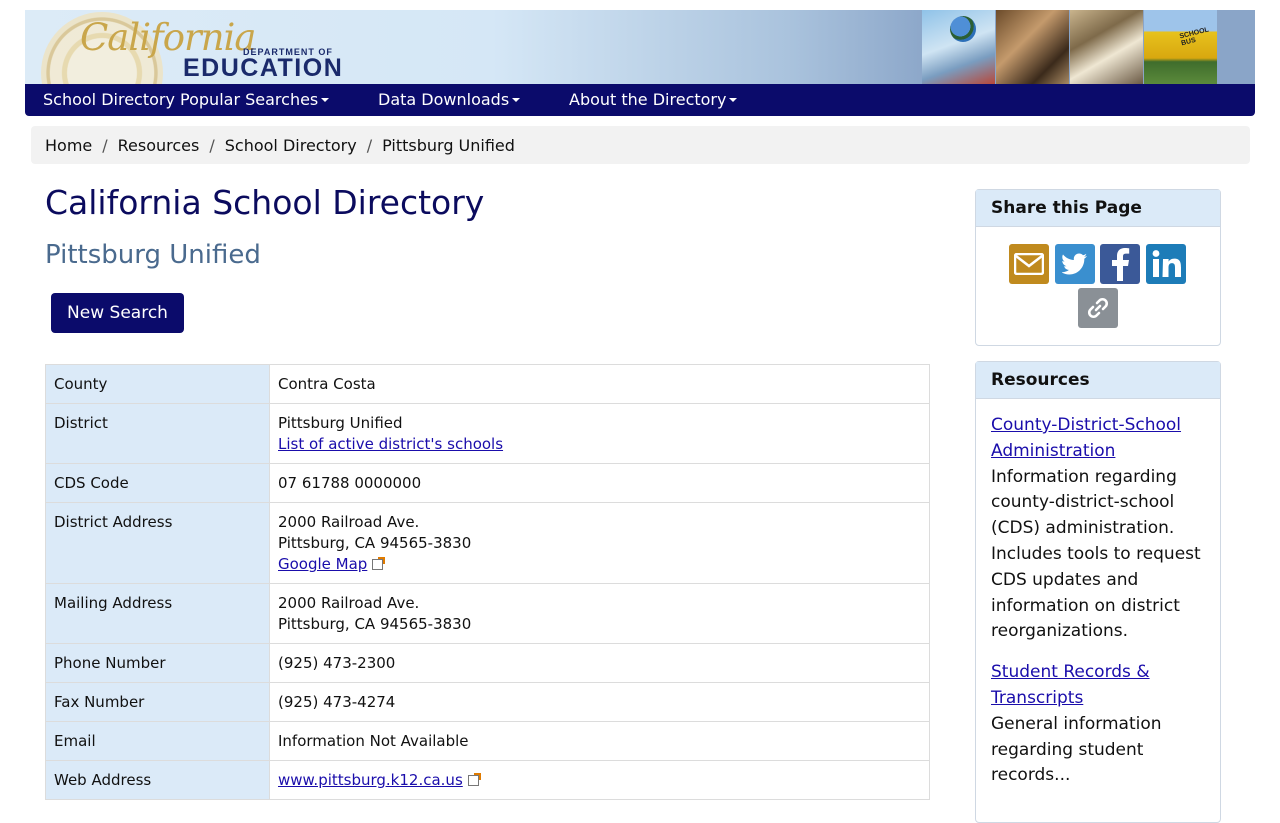  What do you see at coordinates (1075, 264) in the screenshot?
I see `twitter-share-icon` at bounding box center [1075, 264].